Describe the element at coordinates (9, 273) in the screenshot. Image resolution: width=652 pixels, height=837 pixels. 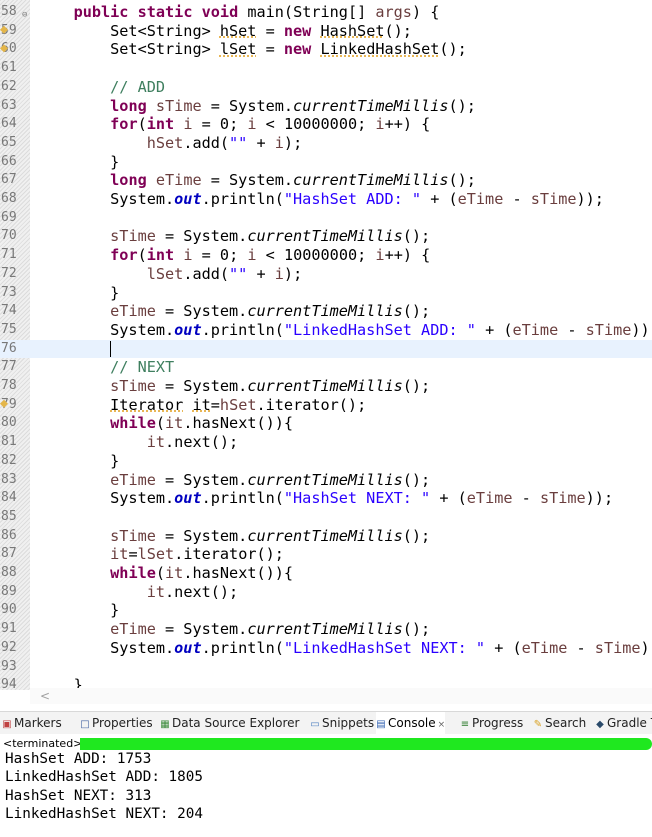
I see `line-number: 72` at that location.